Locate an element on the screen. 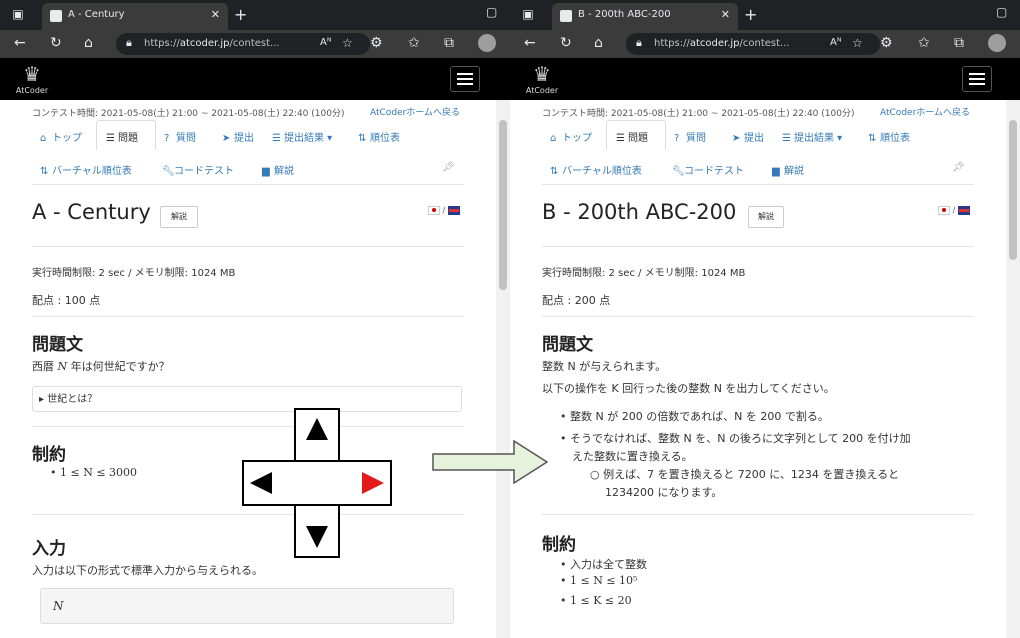 The image size is (1020, 638). dpad-center is located at coordinates (317, 483).